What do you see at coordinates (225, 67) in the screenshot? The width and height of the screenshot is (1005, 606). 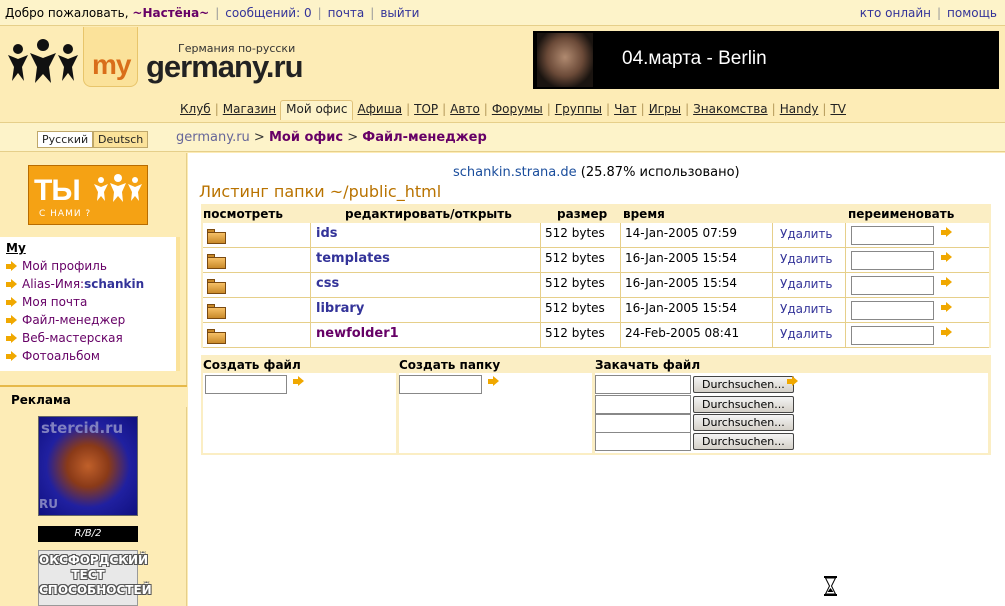 I see `site-name: germany.ru` at bounding box center [225, 67].